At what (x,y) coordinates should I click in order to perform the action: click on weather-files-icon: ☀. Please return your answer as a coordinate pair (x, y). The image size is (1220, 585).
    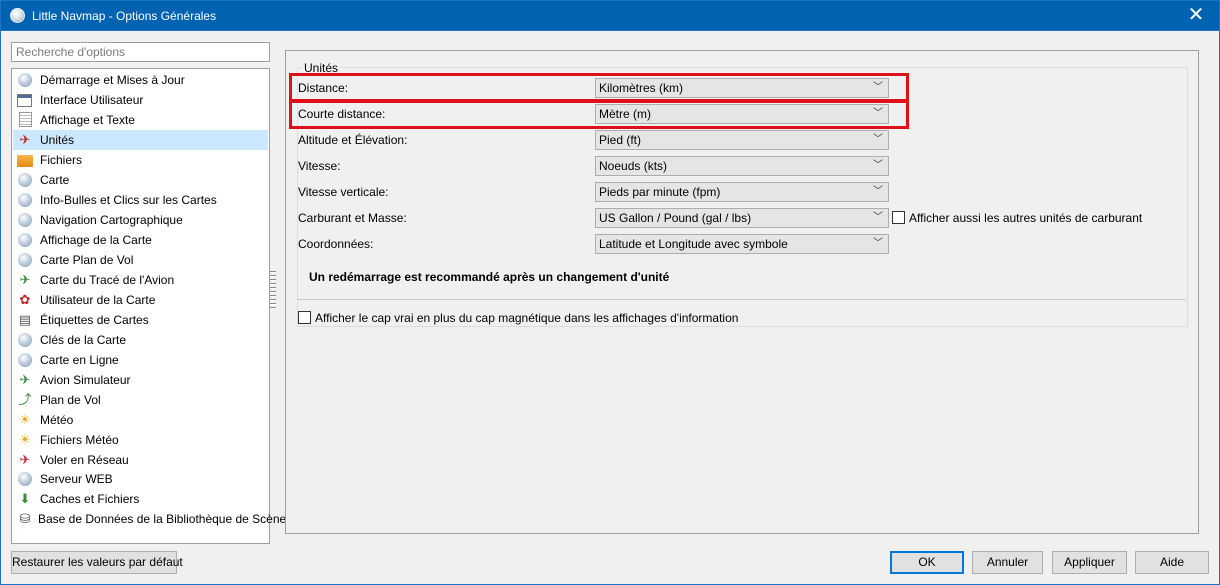
    Looking at the image, I should click on (25, 439).